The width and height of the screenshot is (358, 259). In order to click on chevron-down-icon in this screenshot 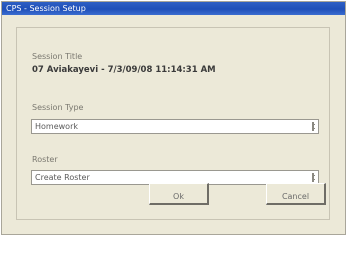, I will do `click(313, 126)`.